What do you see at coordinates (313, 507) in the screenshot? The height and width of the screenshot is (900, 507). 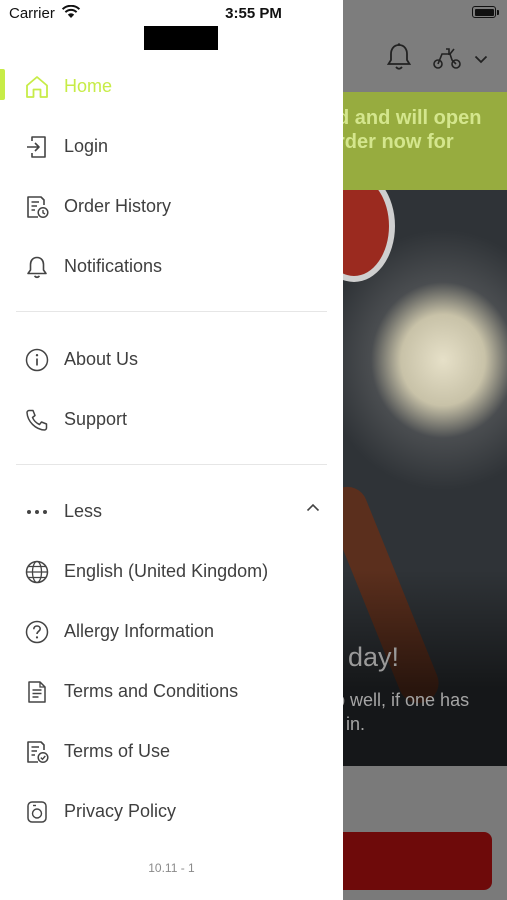 I see `chevron-up-icon` at bounding box center [313, 507].